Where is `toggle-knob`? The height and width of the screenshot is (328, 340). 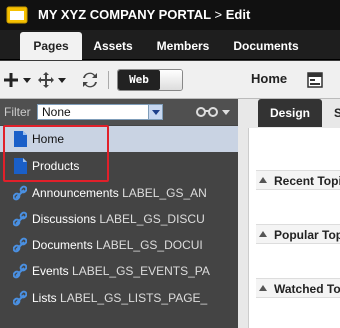
toggle-knob is located at coordinates (171, 80).